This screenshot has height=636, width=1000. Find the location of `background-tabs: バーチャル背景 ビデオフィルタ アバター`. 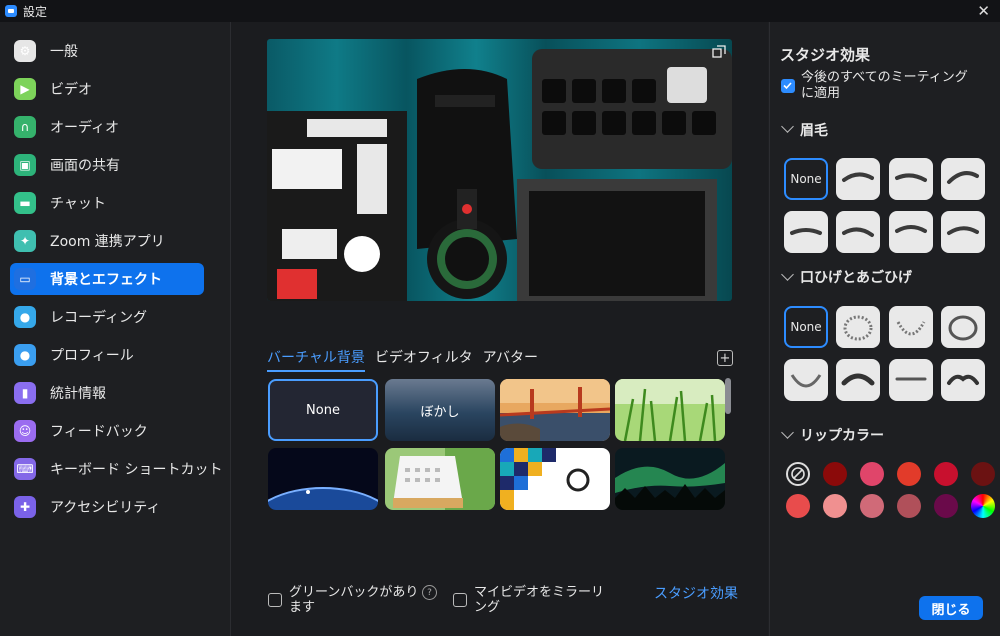

background-tabs: バーチャル背景 ビデオフィルタ アバター is located at coordinates (407, 359).